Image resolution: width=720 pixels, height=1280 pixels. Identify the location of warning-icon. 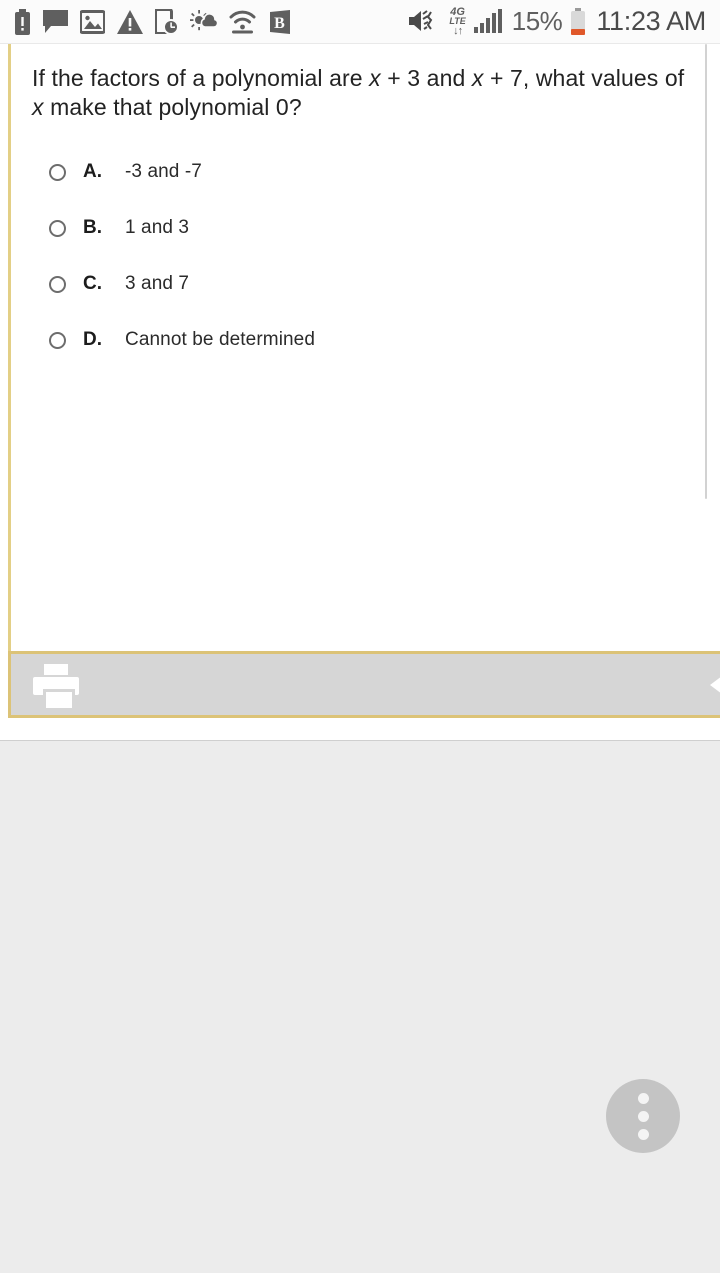
(130, 21).